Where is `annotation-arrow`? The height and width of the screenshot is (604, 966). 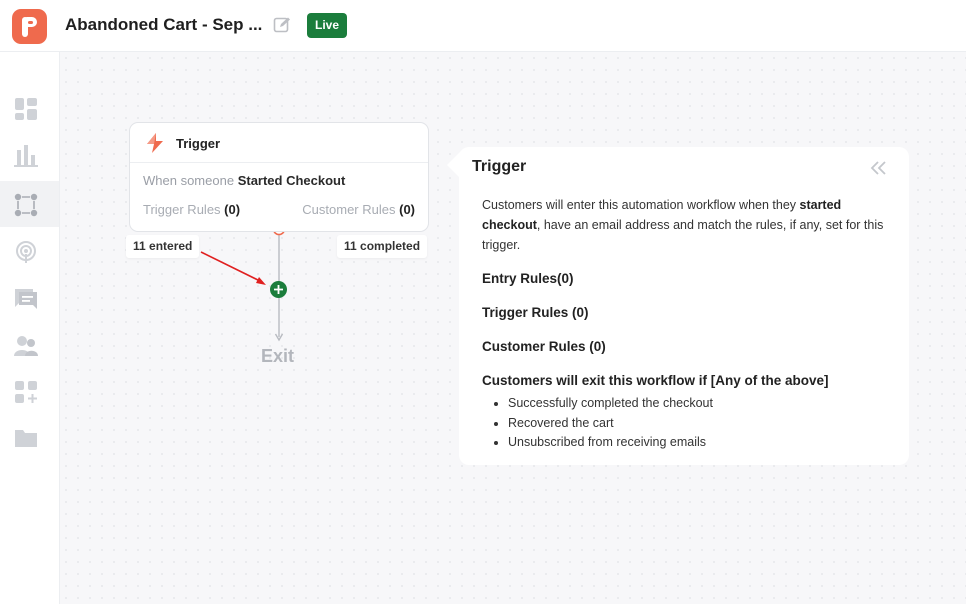
annotation-arrow is located at coordinates (233, 268).